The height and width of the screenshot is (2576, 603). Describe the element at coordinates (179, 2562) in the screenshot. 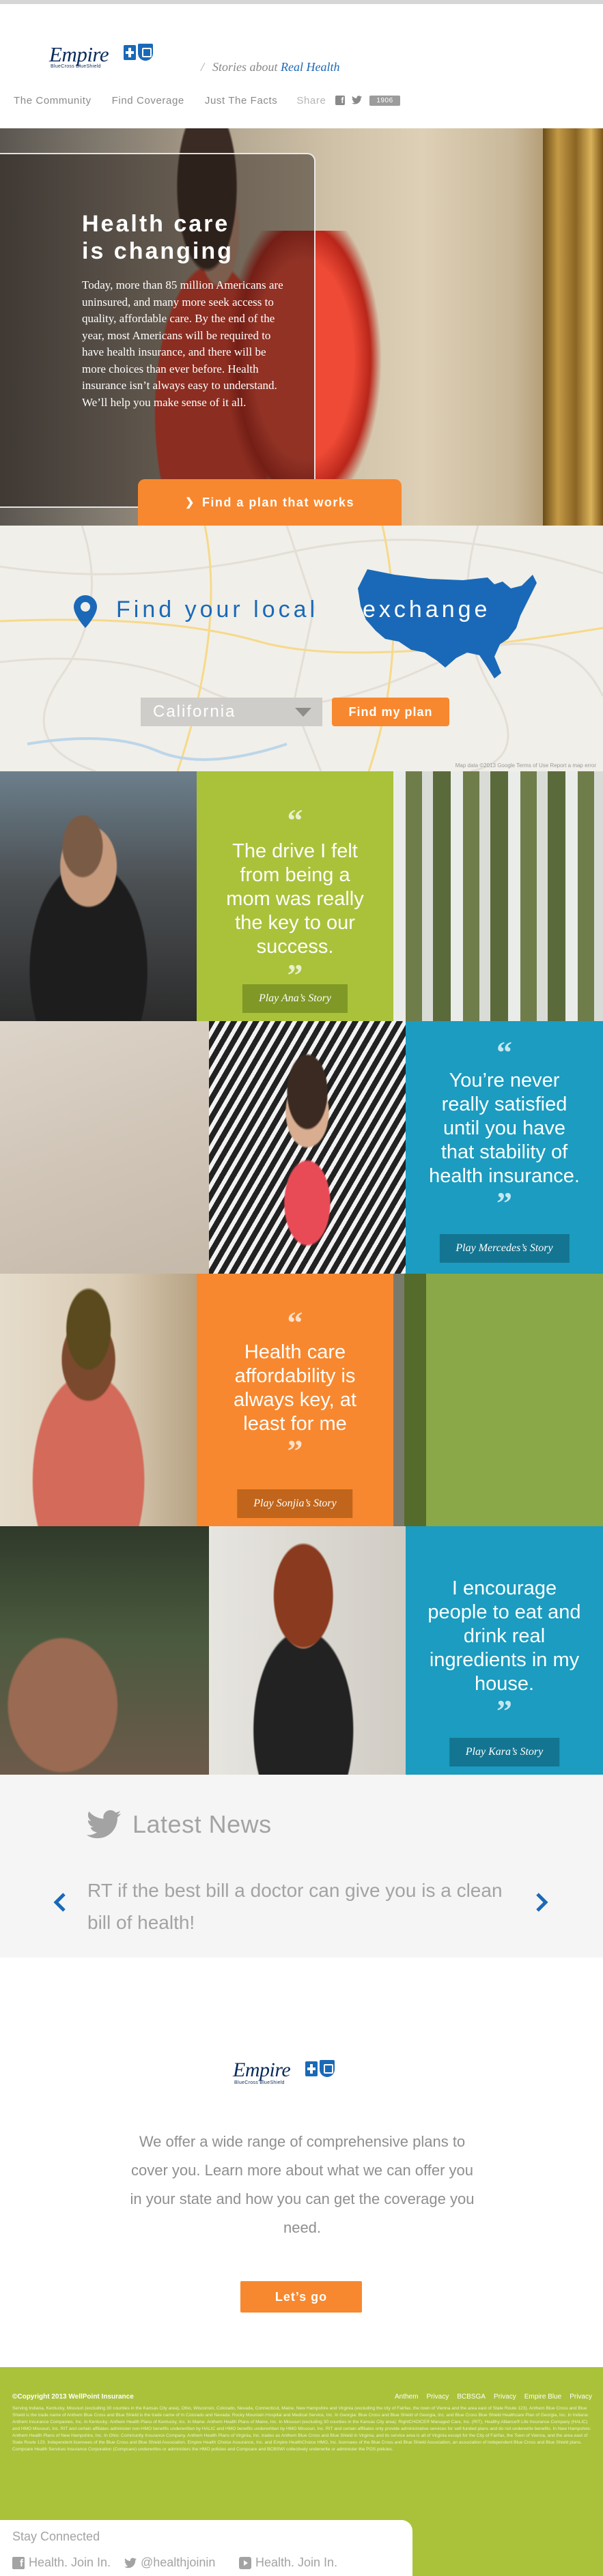

I see `twitter-link-label: @healthjoinin` at that location.